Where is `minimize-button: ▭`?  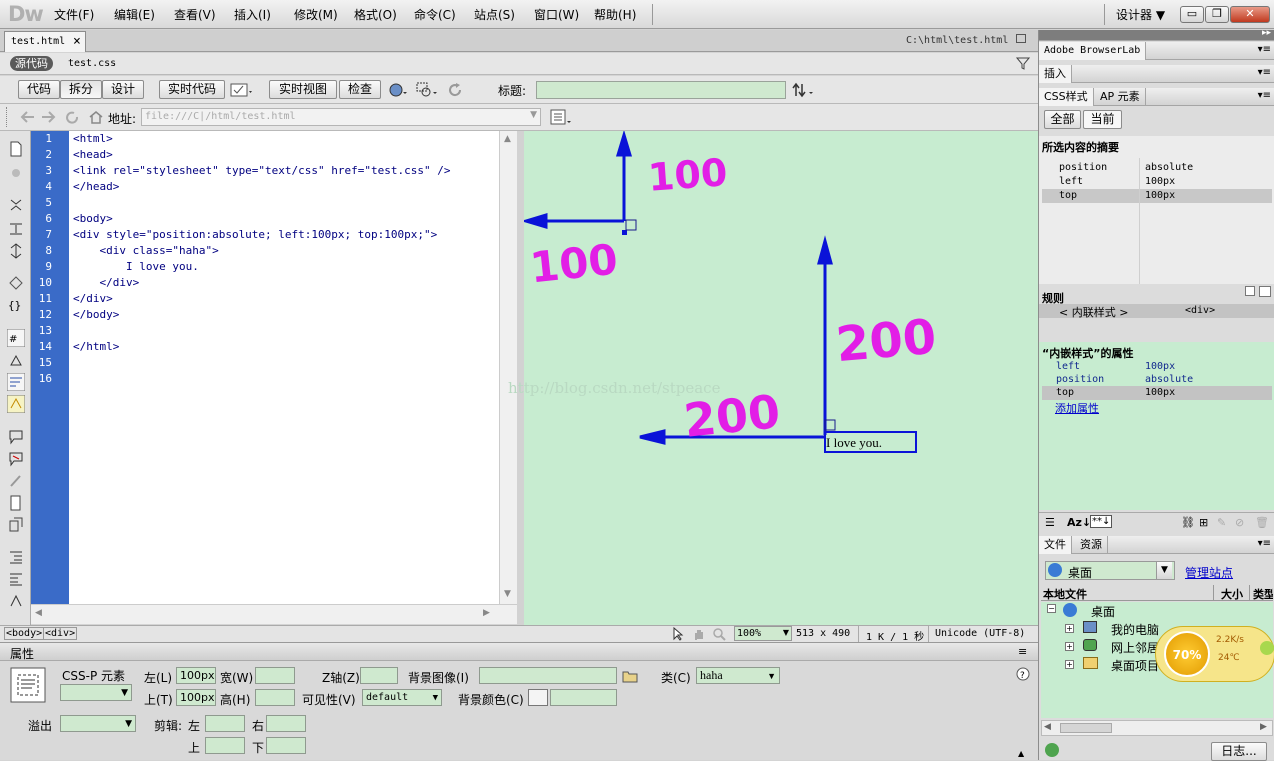
minimize-button: ▭ is located at coordinates (1192, 14).